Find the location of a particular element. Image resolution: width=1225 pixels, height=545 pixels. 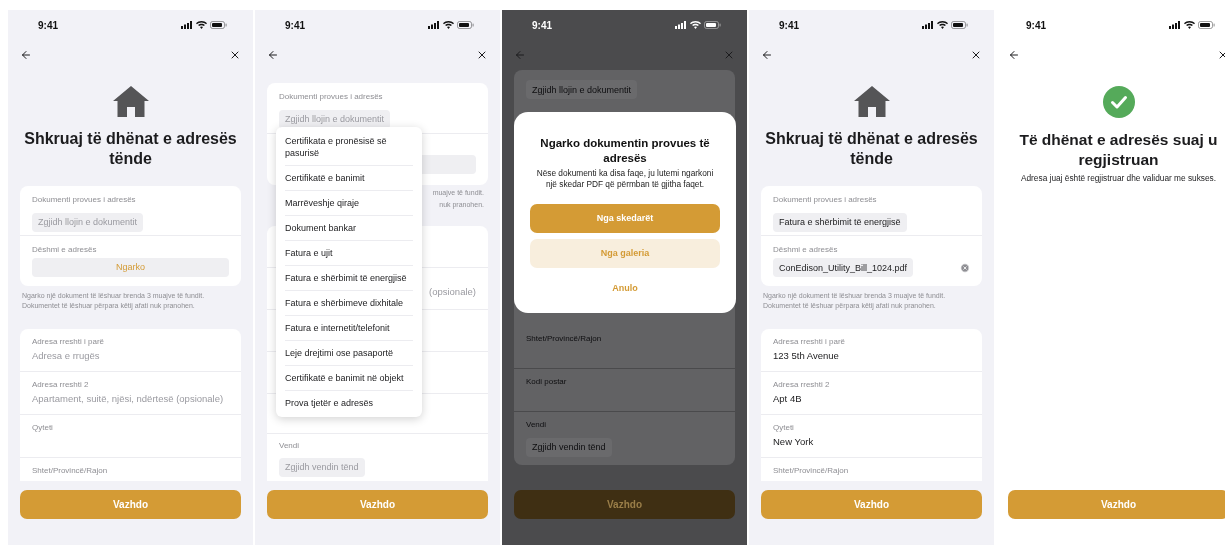

placeholder-text: (opsionale) is located at coordinates (452, 291).